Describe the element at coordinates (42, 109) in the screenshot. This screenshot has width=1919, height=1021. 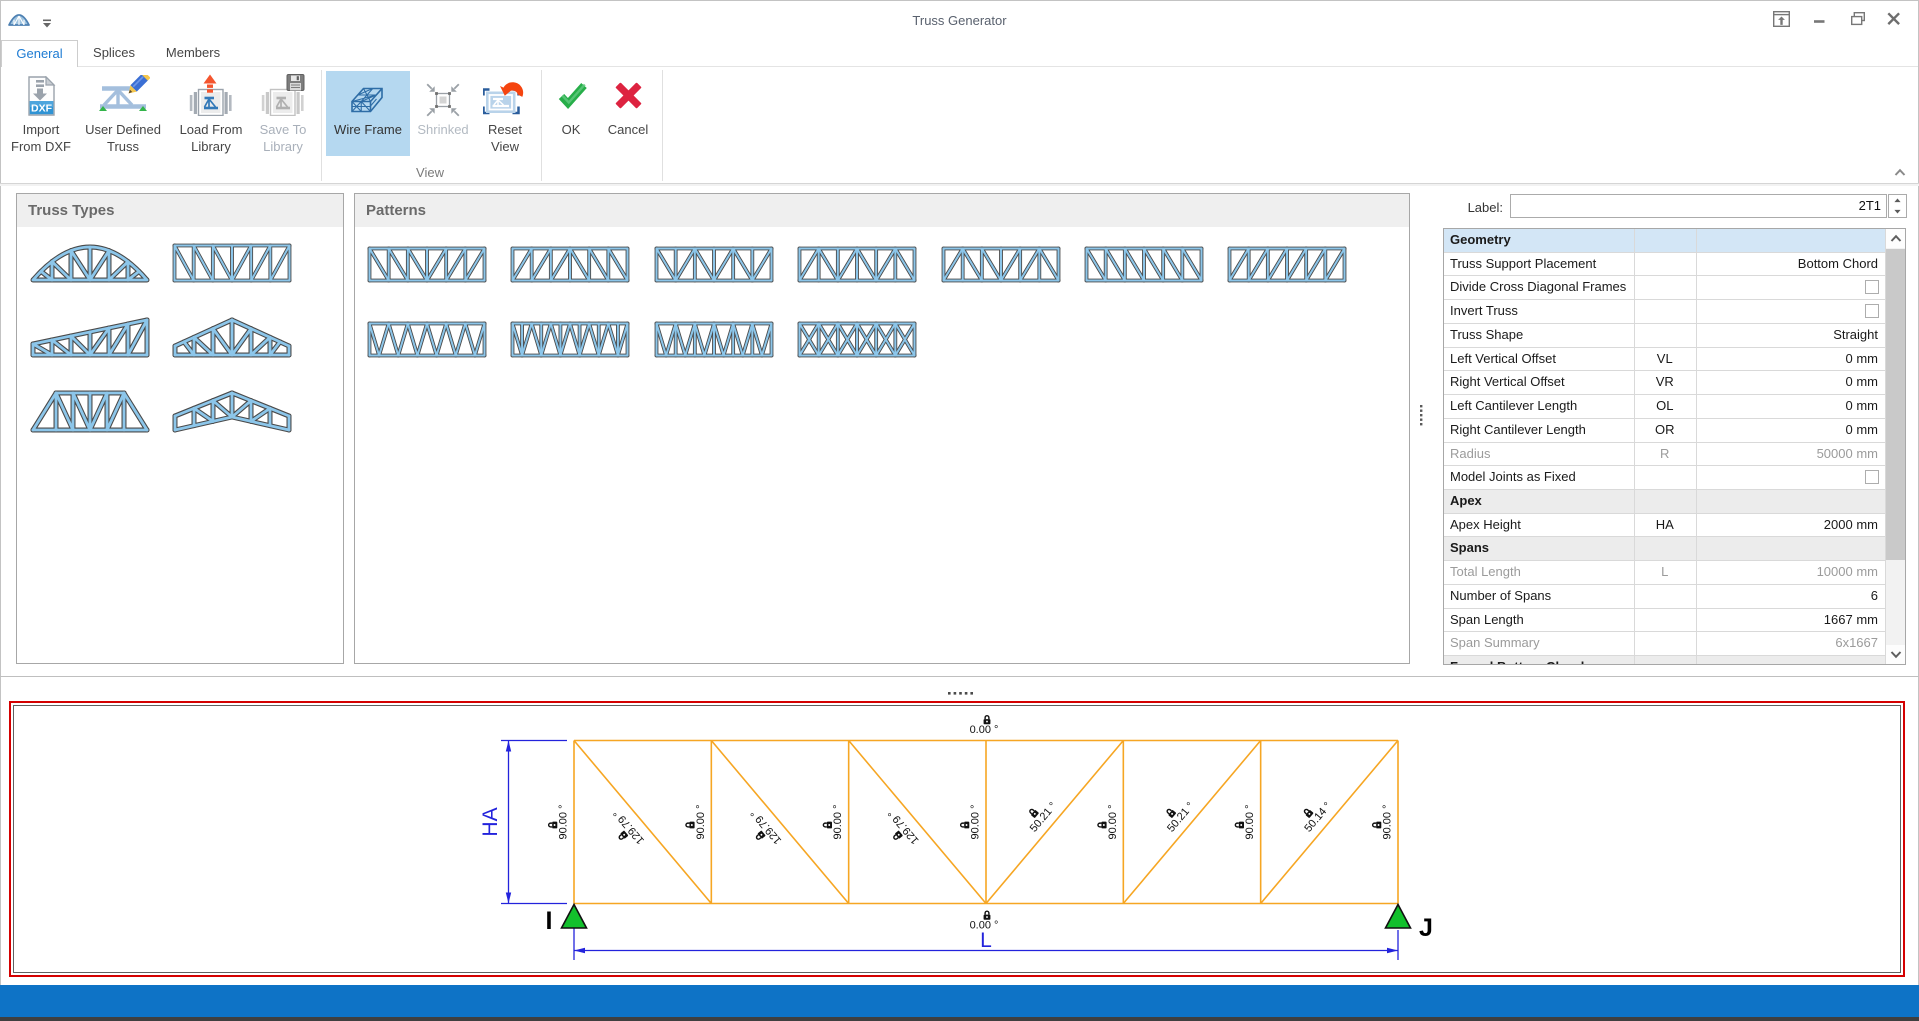
I see `svg-text: DXF` at that location.